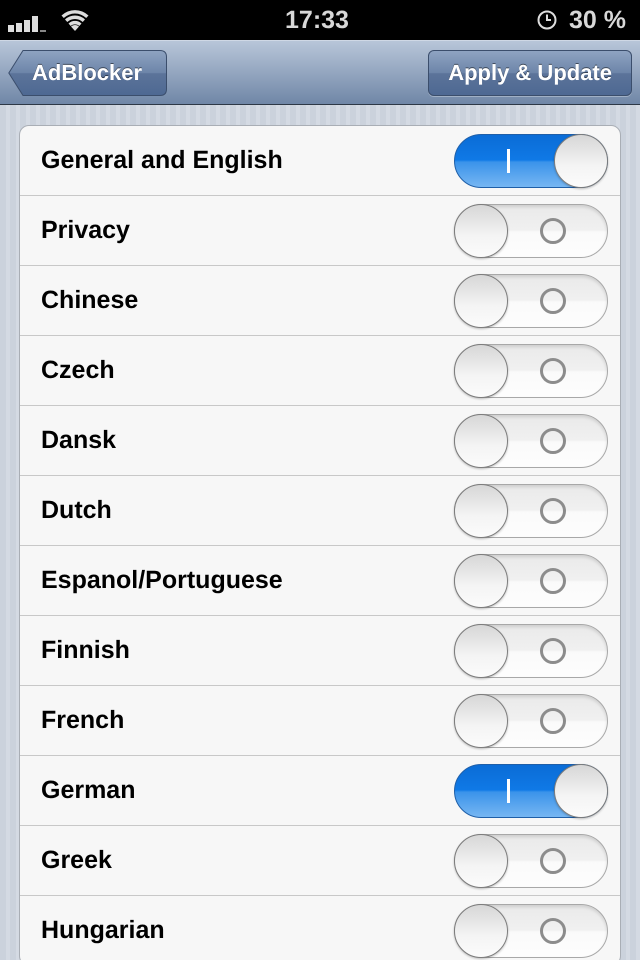 The height and width of the screenshot is (960, 640). I want to click on battery-percent: 30 %, so click(597, 20).